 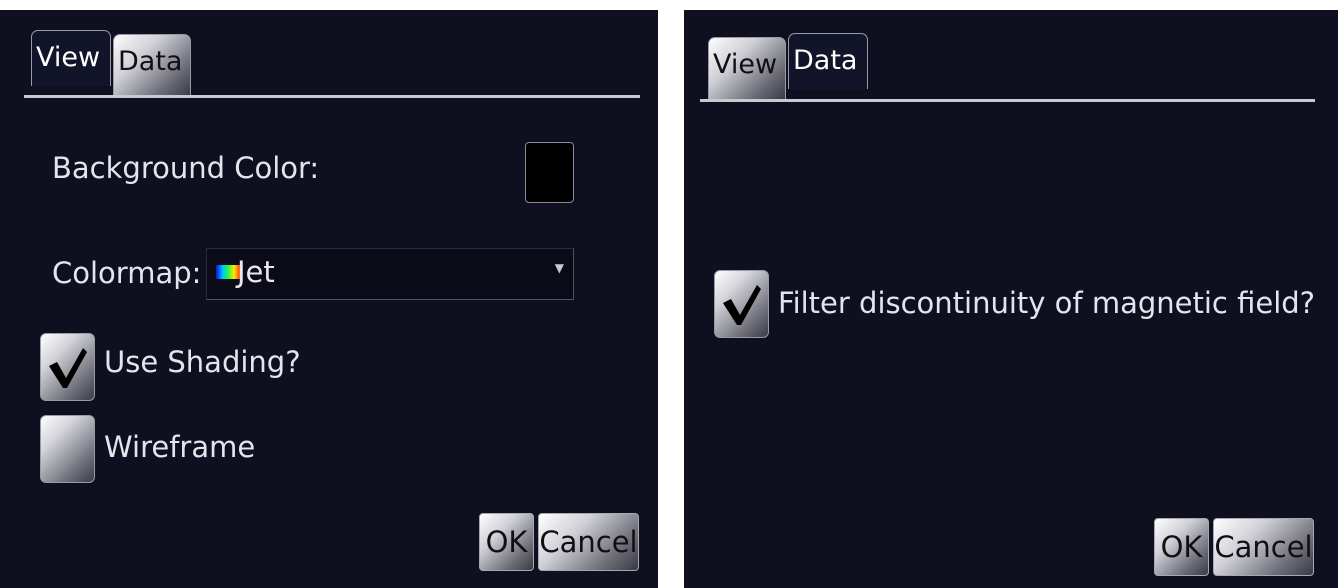 What do you see at coordinates (186, 168) in the screenshot?
I see `background-color-label: Background Color:` at bounding box center [186, 168].